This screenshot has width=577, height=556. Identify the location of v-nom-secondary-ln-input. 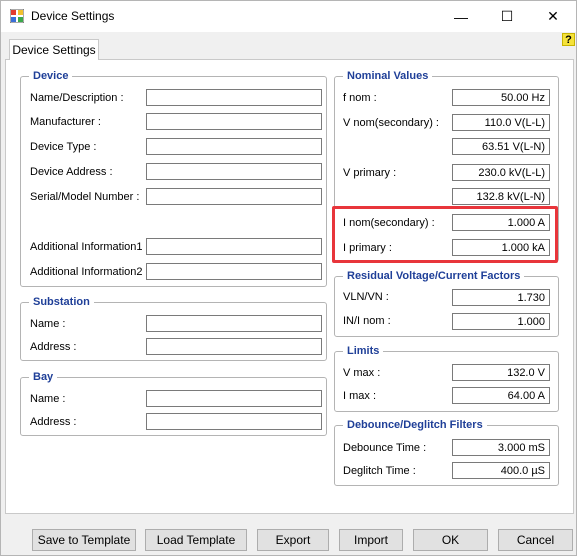
(501, 146).